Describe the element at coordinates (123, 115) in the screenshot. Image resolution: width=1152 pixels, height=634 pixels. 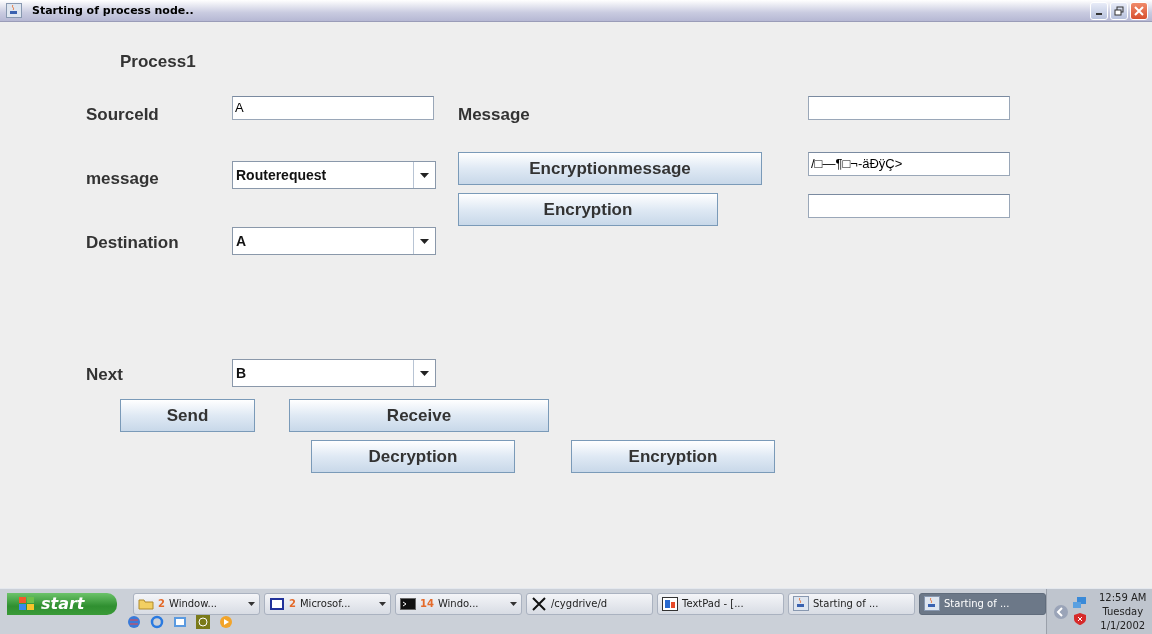
I see `field-label: SourceId` at that location.